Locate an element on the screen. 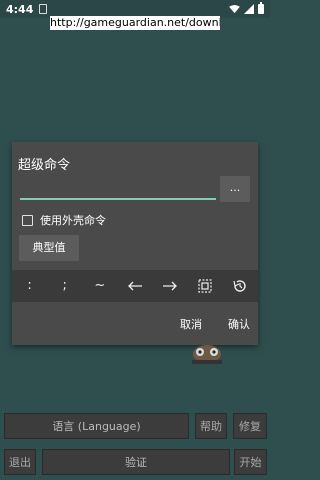 This screenshot has width=320, height=480. dialog-actions: 取消 确认 is located at coordinates (215, 324).